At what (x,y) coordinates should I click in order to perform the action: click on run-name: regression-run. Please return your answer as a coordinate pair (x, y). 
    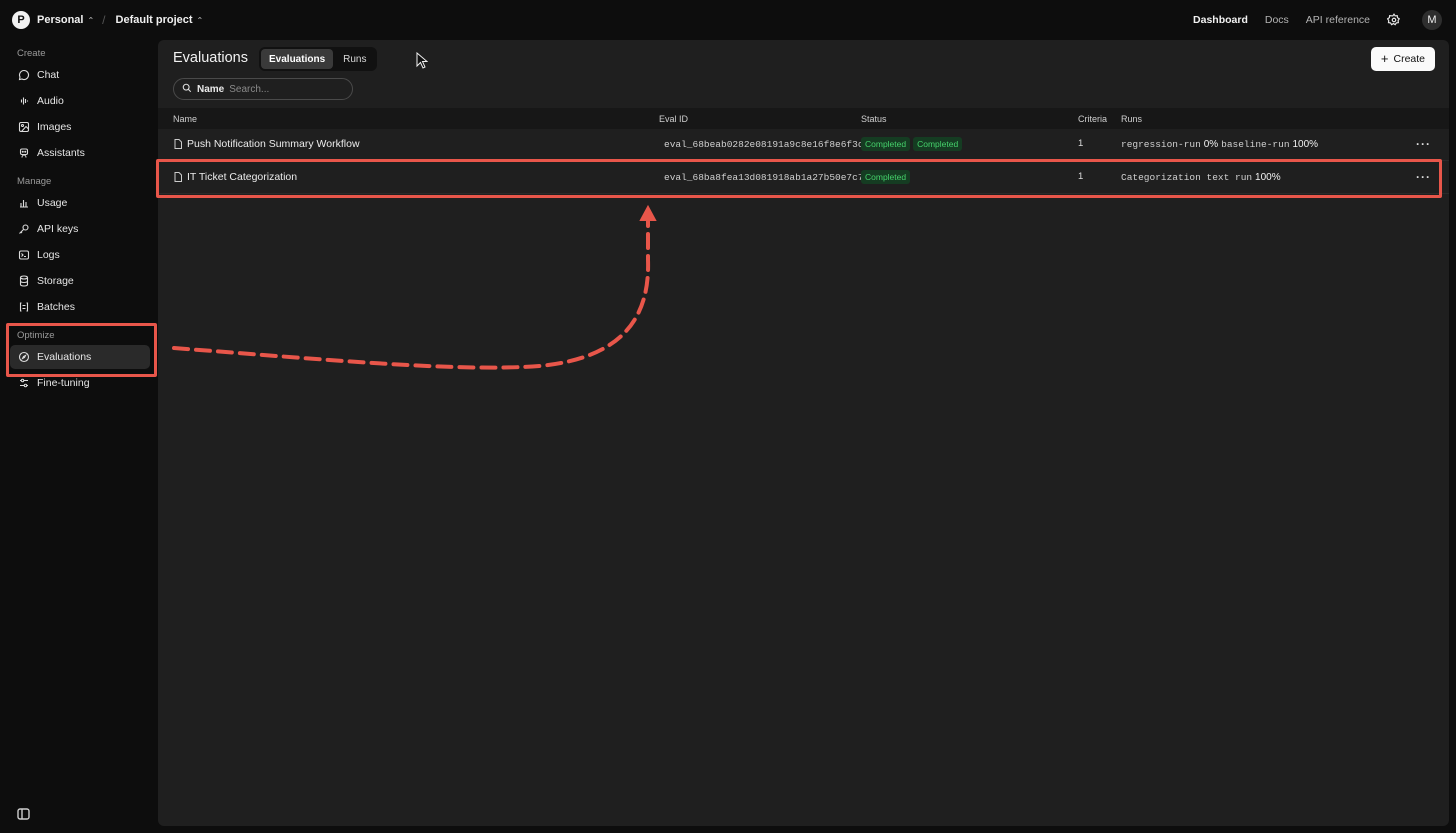
    Looking at the image, I should click on (1161, 144).